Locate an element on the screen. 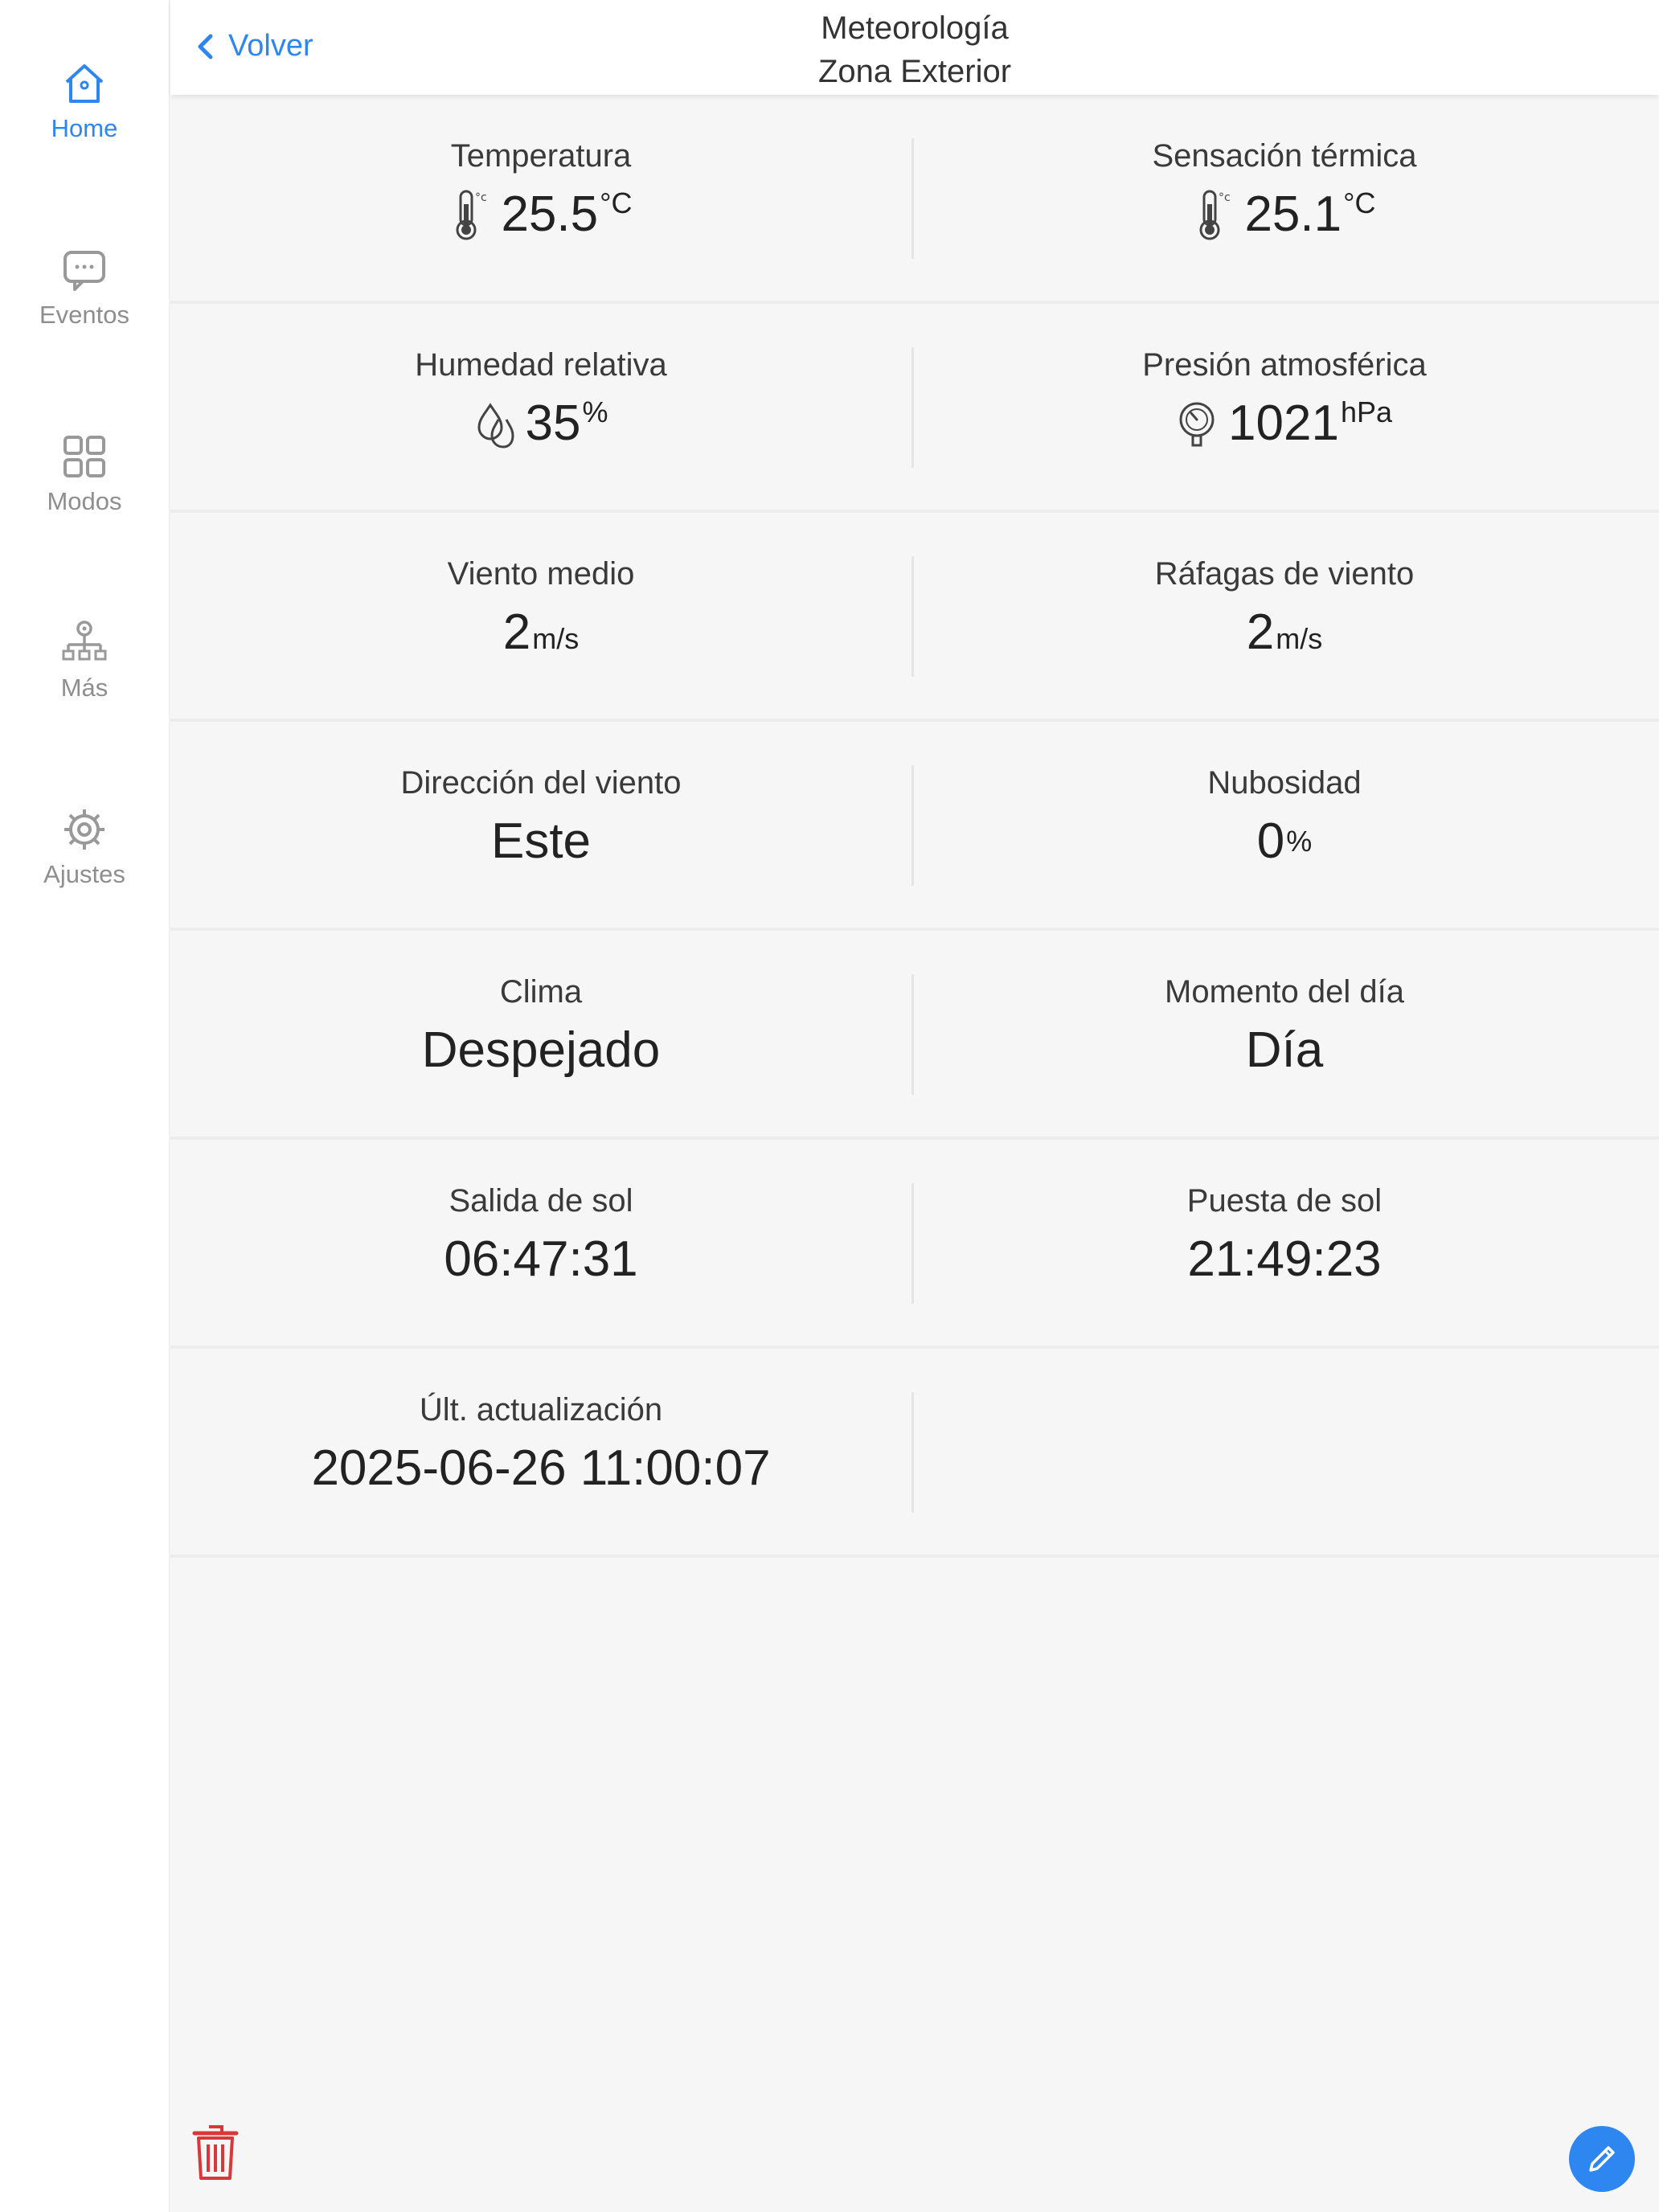 Image resolution: width=1659 pixels, height=2212 pixels. measurement-humidity: Humedad relativa 35 % is located at coordinates (540, 407).